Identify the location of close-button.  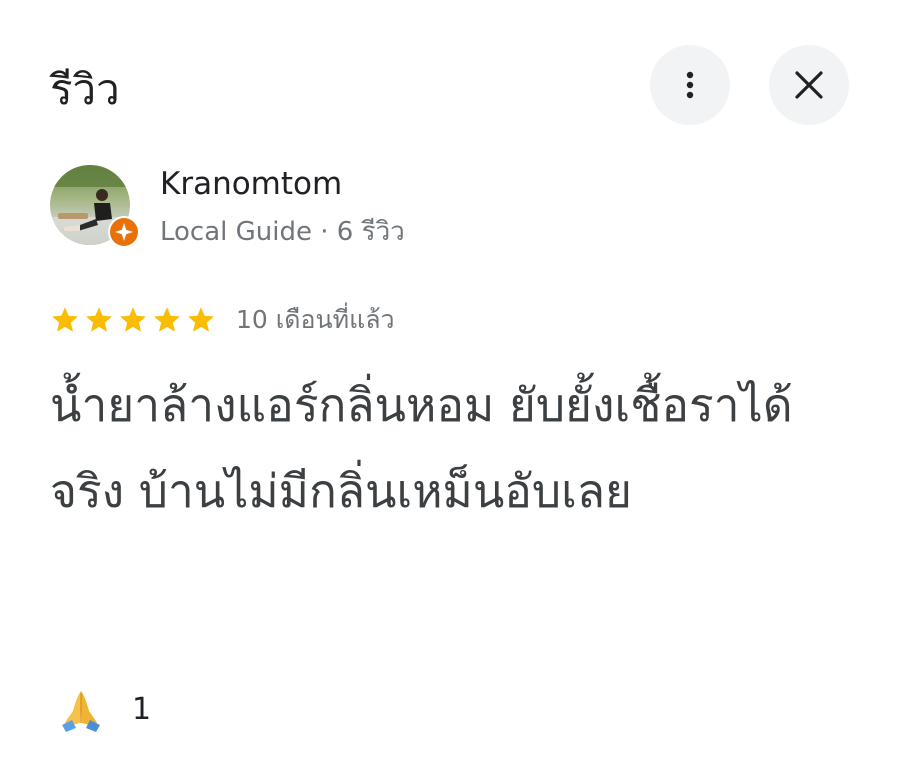
(809, 85).